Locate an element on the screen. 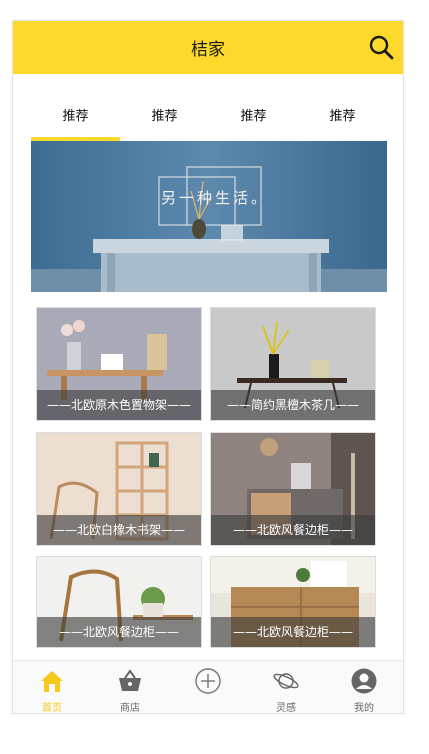 This screenshot has width=429, height=754. app-header: 桔家 is located at coordinates (208, 47).